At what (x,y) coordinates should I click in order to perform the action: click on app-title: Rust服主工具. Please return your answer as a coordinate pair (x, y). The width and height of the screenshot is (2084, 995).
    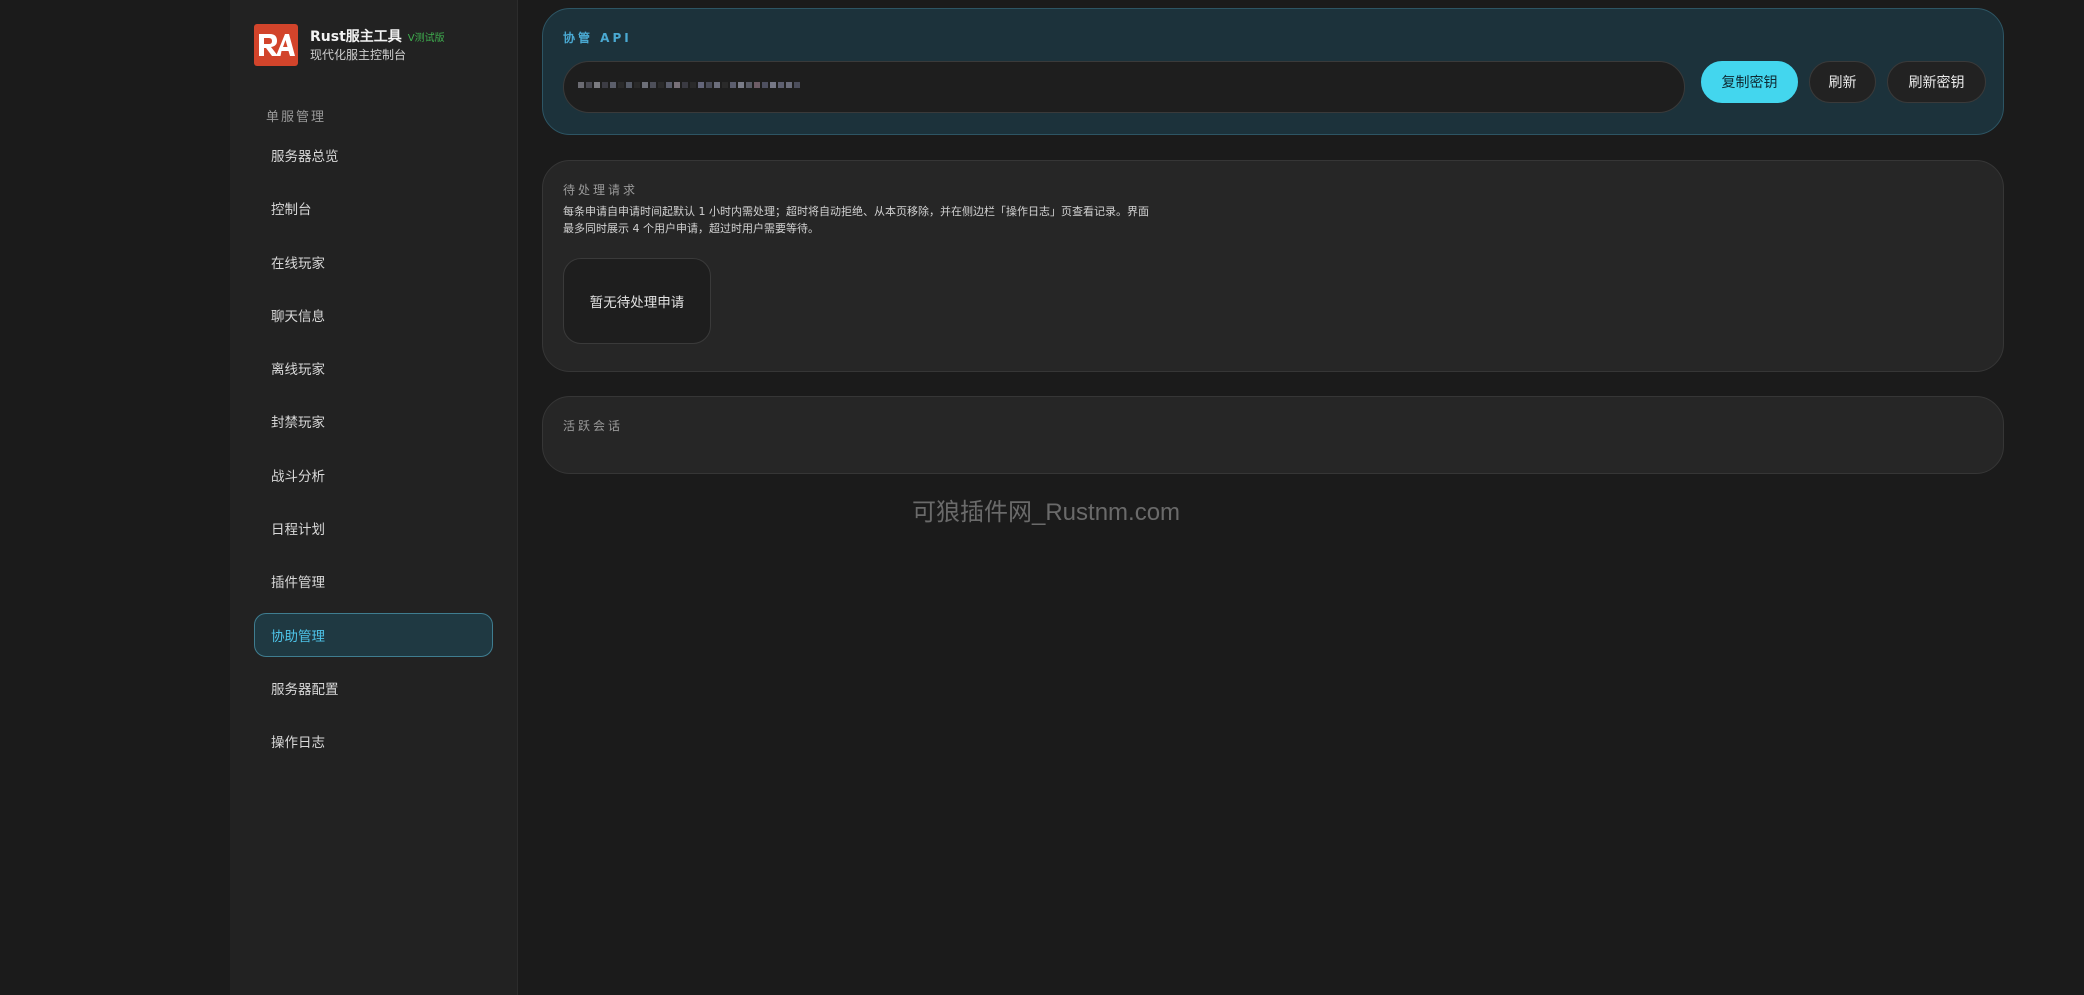
    Looking at the image, I should click on (356, 36).